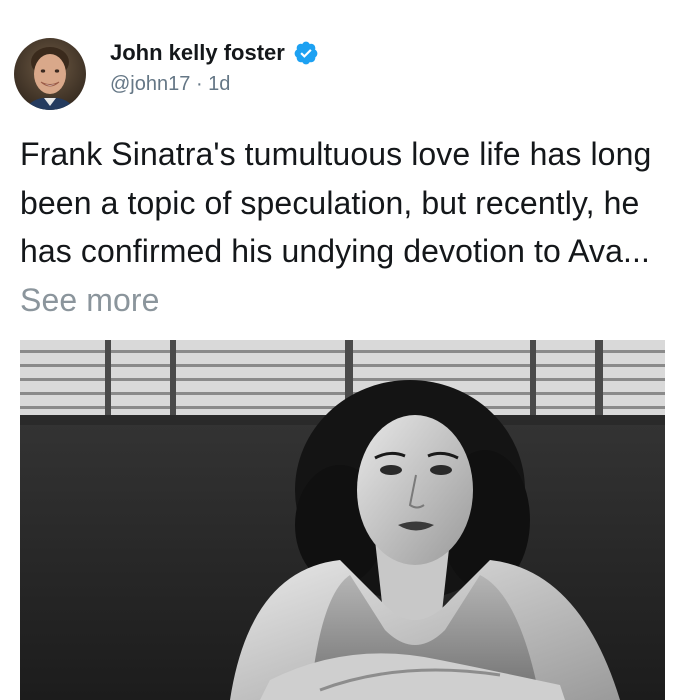 Image resolution: width=700 pixels, height=700 pixels. I want to click on author-display-name: John kelly foster, so click(197, 53).